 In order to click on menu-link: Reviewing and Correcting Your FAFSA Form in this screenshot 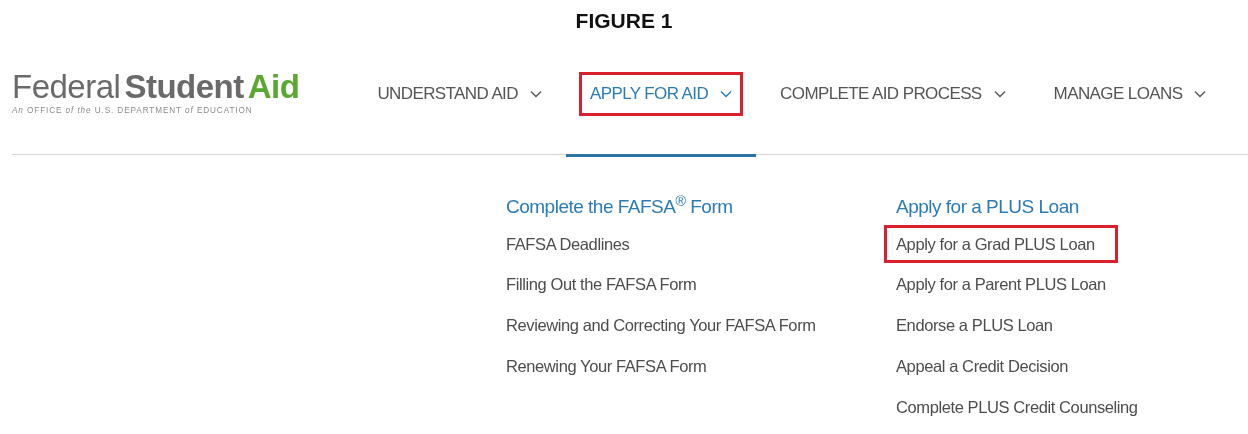, I will do `click(661, 325)`.